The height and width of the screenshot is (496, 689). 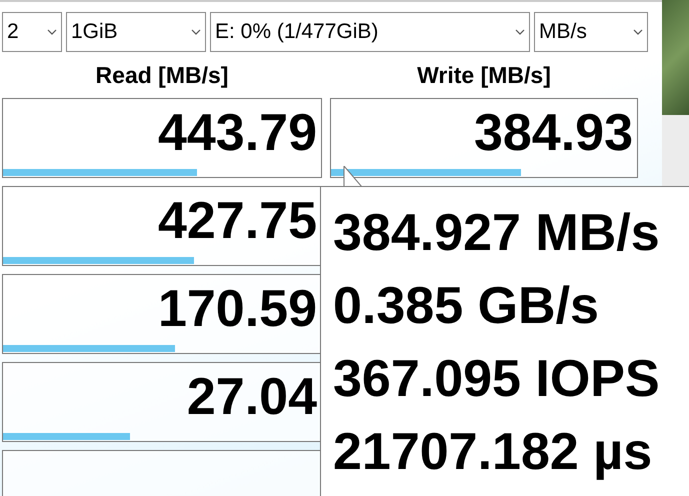 I want to click on read-header: Read [MB/s], so click(x=162, y=75).